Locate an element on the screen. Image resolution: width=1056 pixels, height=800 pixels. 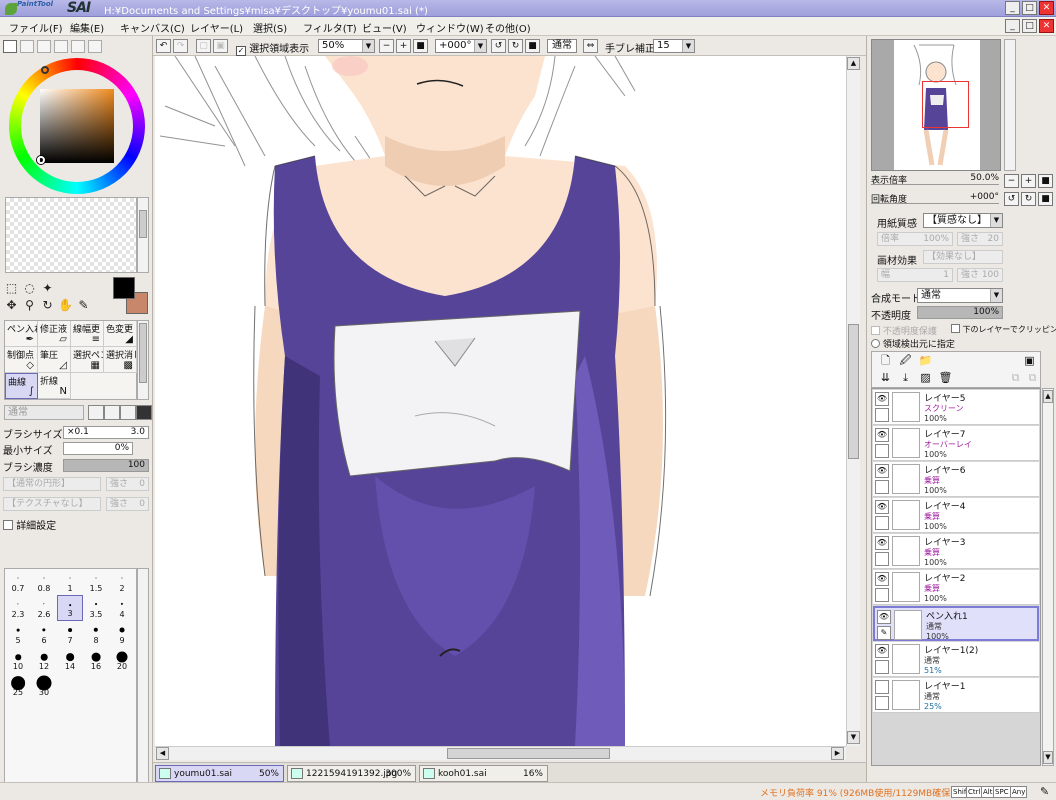
menu-canvas: キャンバス(C) is located at coordinates (152, 27).